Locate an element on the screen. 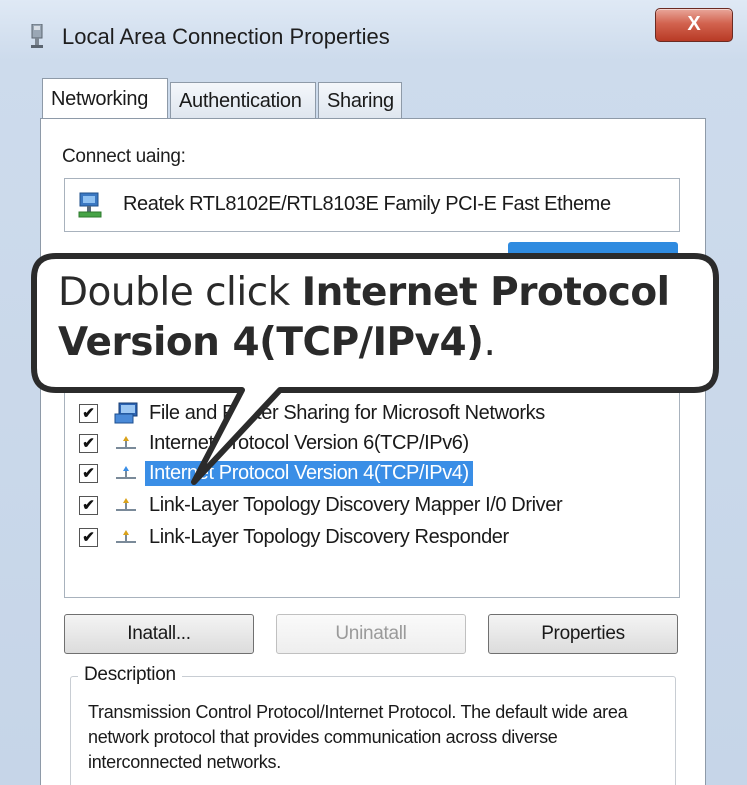  callout-suffix: . is located at coordinates (489, 342).